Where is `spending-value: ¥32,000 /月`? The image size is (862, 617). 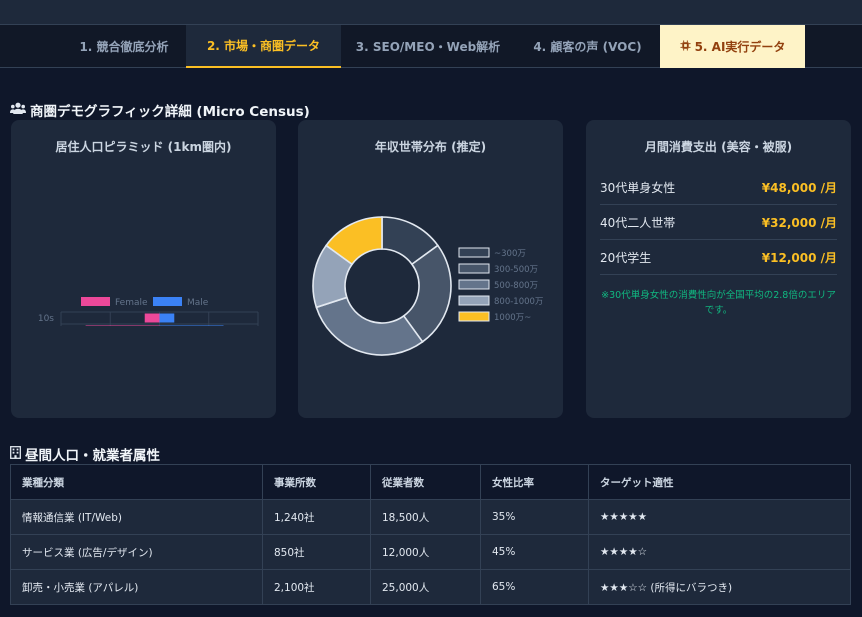 spending-value: ¥32,000 /月 is located at coordinates (799, 222).